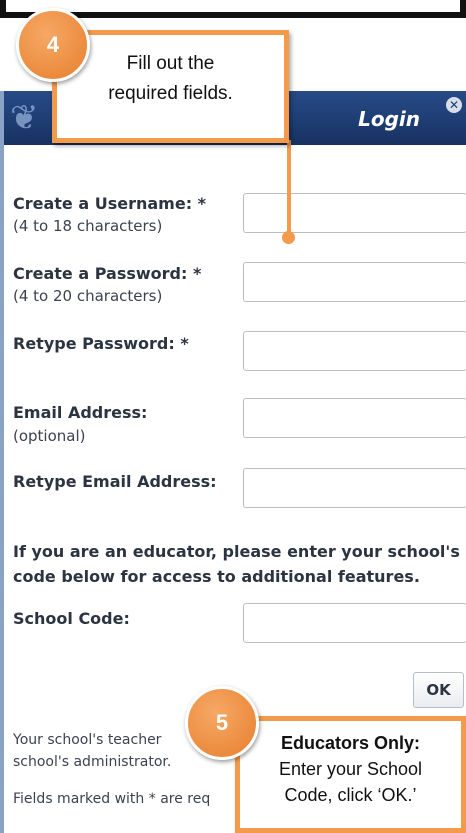  I want to click on callout-step-5-title: Educators Only:, so click(350, 743).